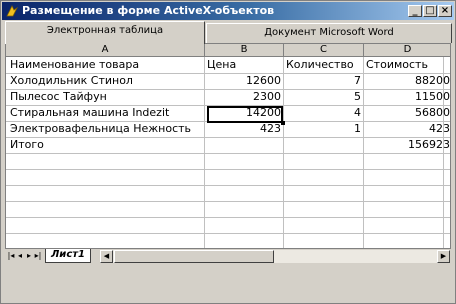  Describe the element at coordinates (105, 32) in the screenshot. I see `tab-spreadsheet: Электронная таблица` at that location.